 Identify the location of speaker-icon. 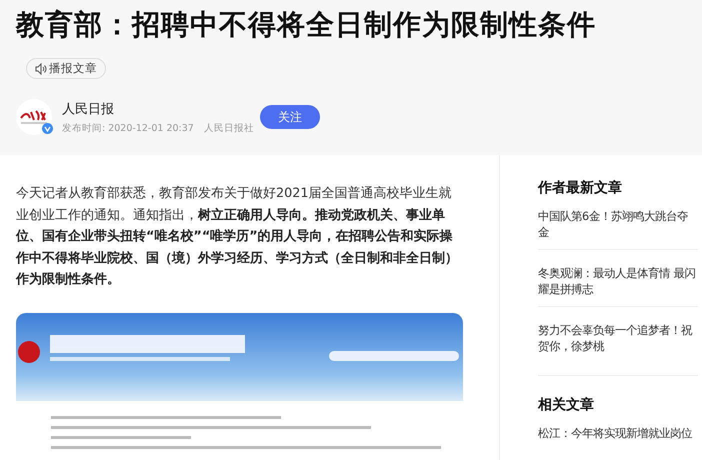
(41, 68).